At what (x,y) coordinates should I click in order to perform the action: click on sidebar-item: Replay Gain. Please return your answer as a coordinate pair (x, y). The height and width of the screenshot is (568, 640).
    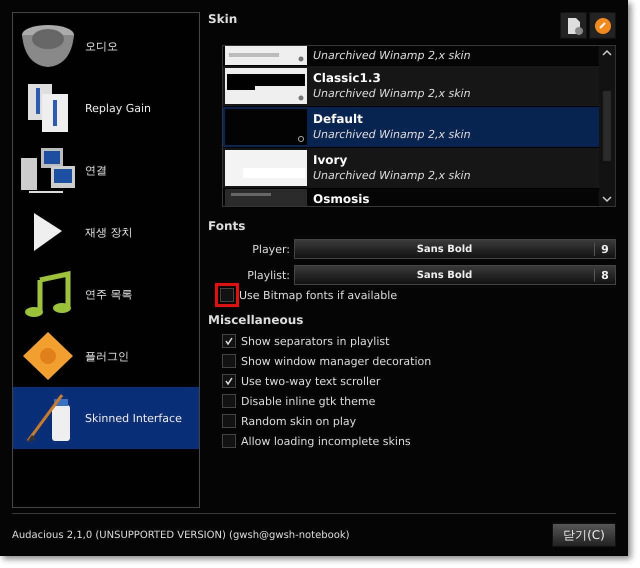
    Looking at the image, I should click on (106, 108).